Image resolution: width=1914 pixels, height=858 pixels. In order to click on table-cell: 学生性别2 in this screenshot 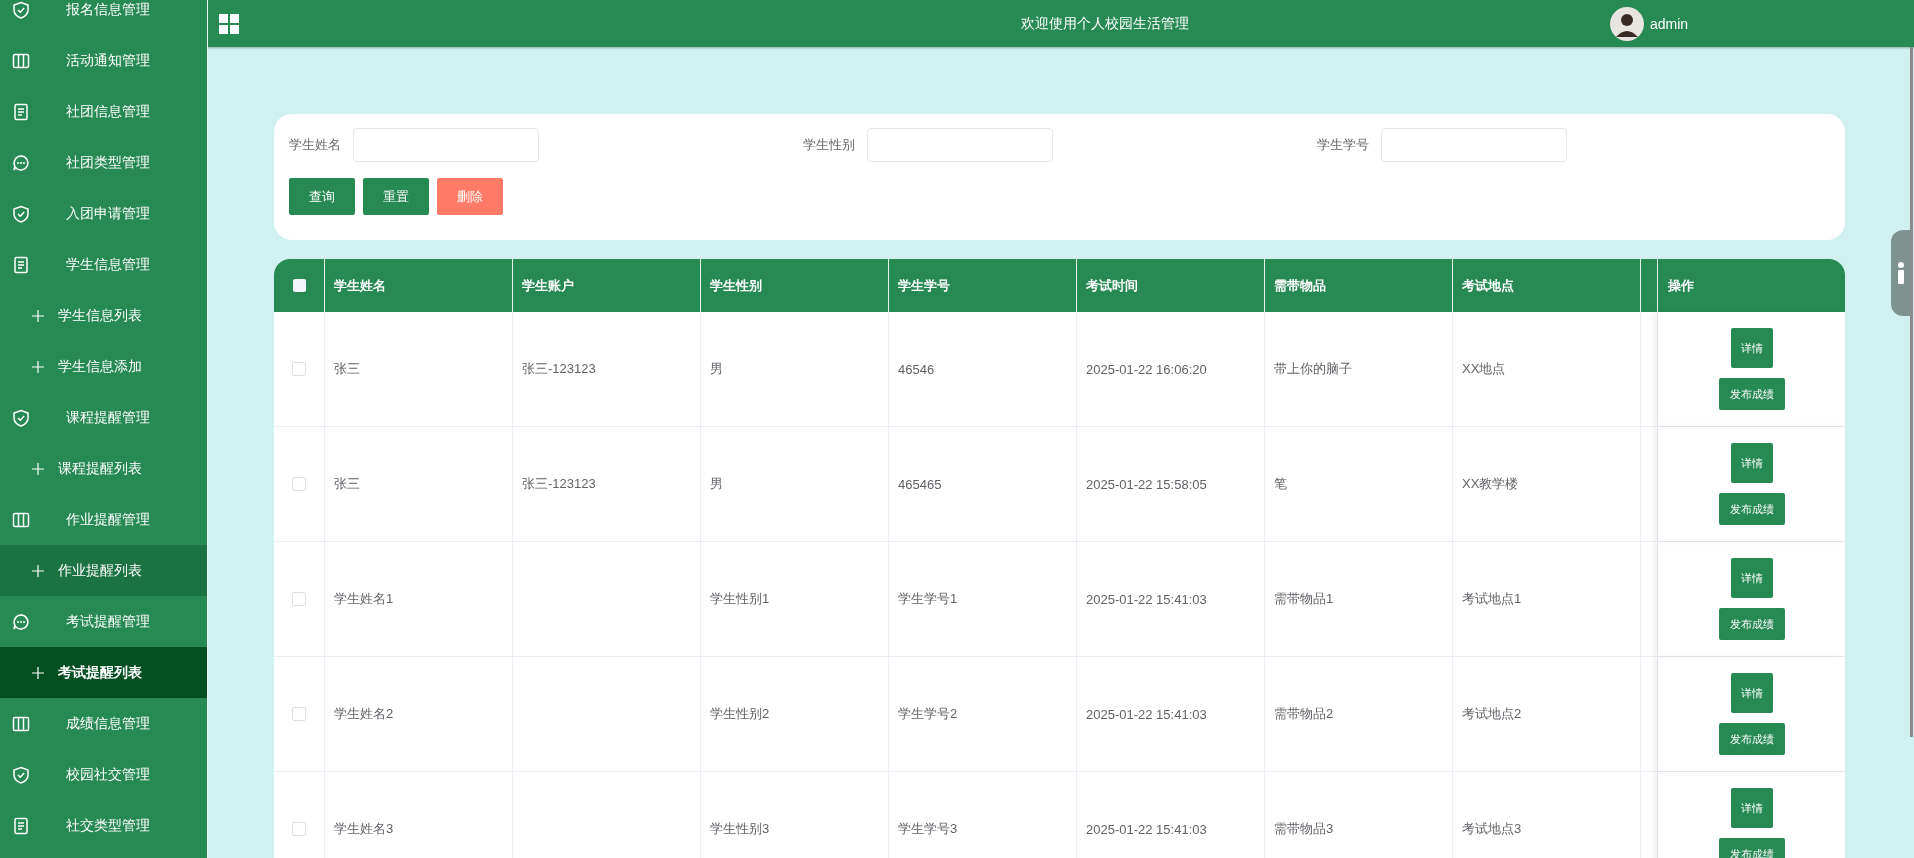, I will do `click(740, 714)`.